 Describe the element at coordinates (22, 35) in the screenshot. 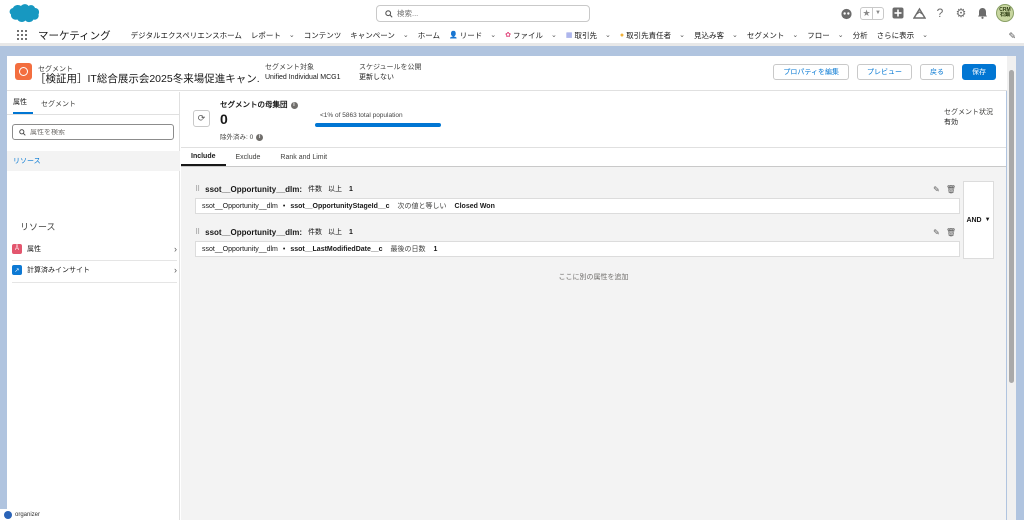

I see `app-launcher-icon` at that location.